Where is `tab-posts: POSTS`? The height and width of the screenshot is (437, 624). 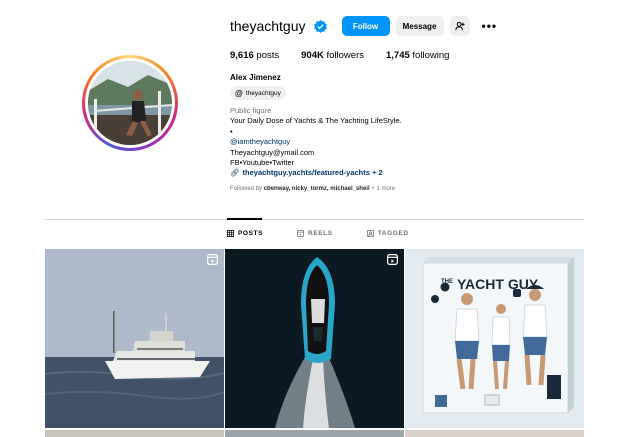
tab-posts: POSTS is located at coordinates (245, 233).